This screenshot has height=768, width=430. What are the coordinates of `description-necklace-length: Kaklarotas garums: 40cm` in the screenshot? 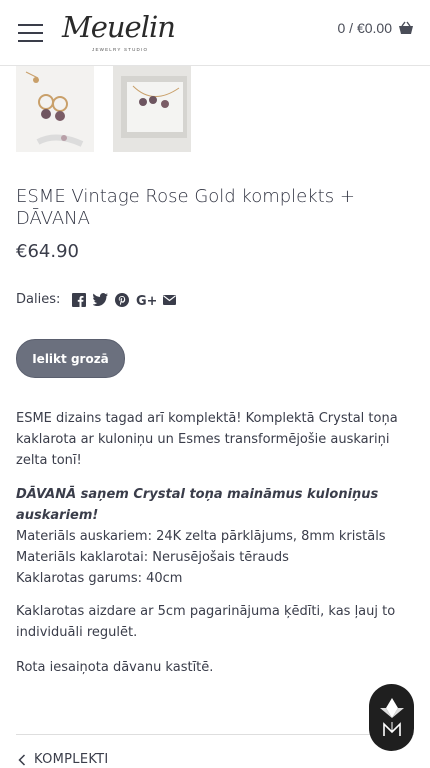 It's located at (99, 578).